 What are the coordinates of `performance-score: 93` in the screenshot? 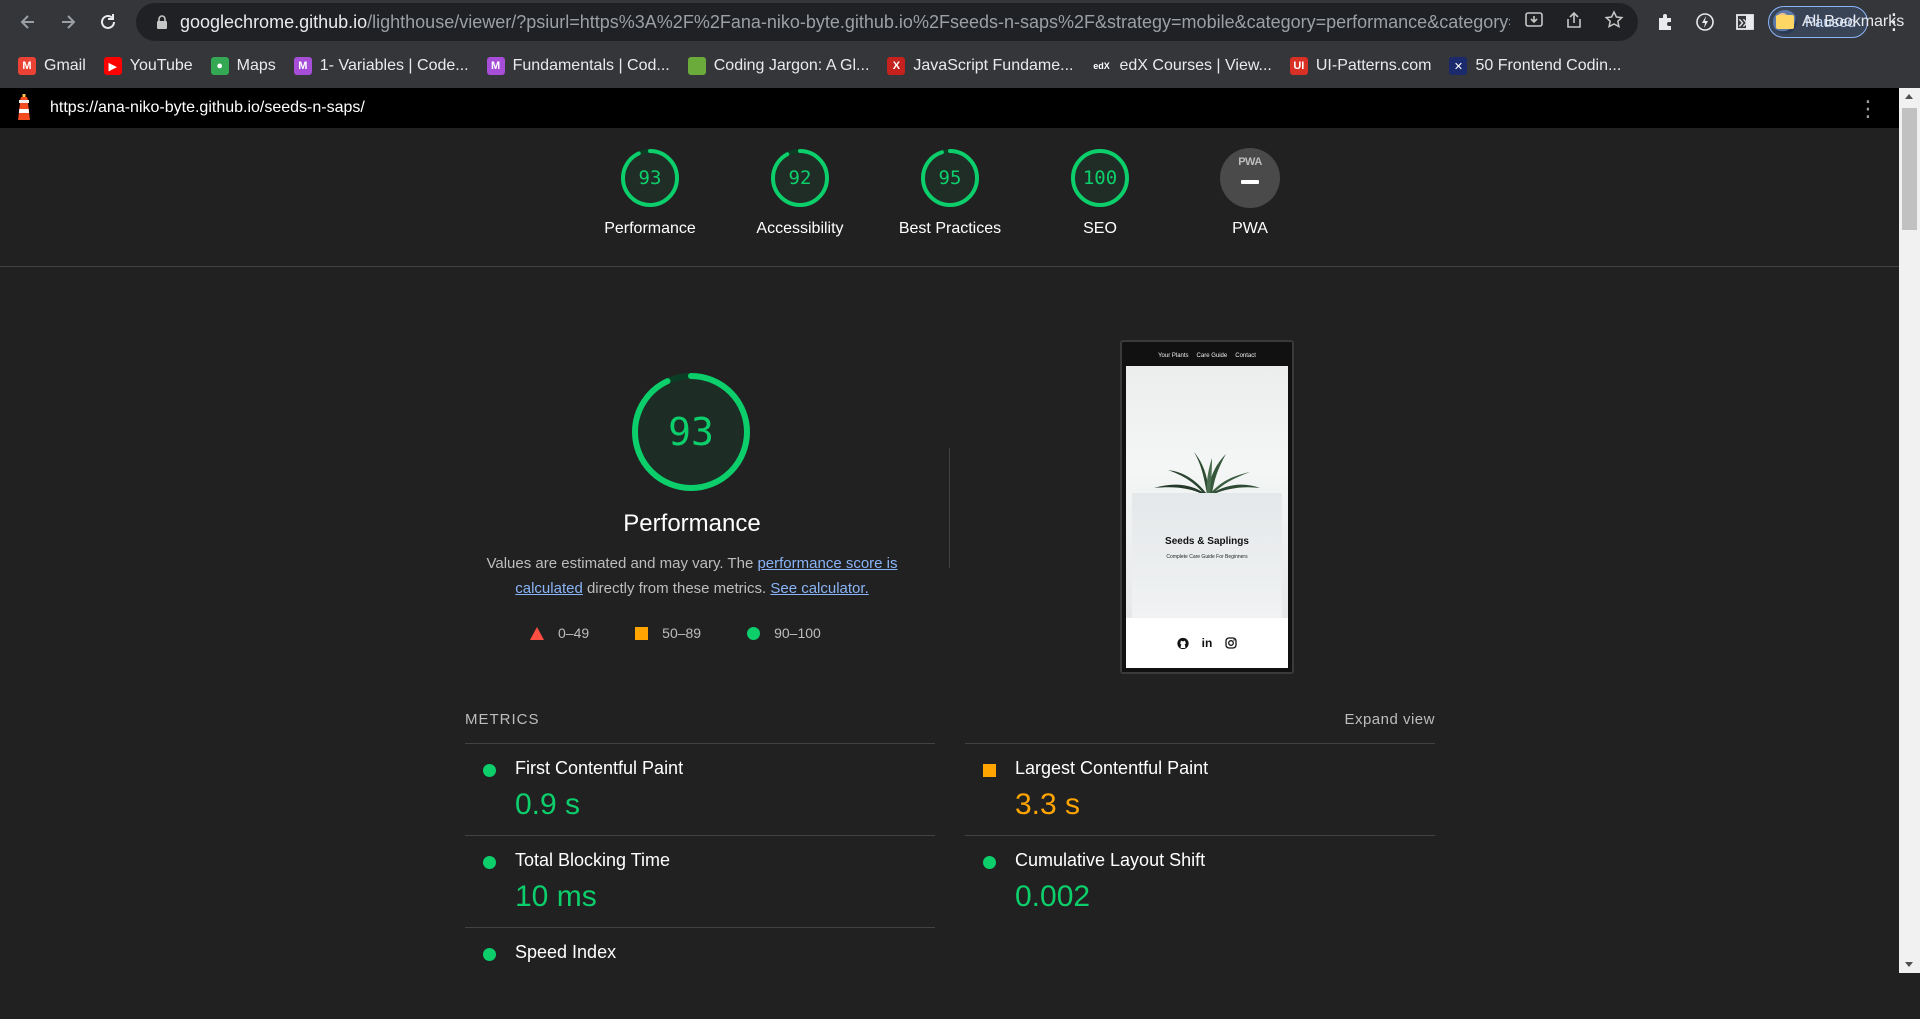 It's located at (691, 432).